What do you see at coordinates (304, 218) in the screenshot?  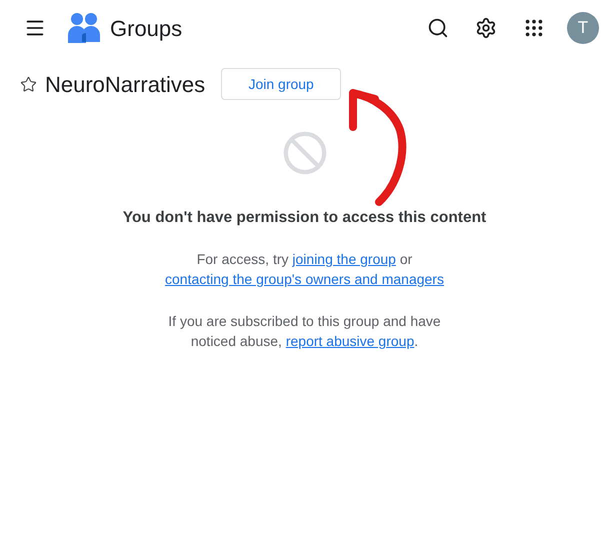 I see `permission-heading: You don't have permission to access this content` at bounding box center [304, 218].